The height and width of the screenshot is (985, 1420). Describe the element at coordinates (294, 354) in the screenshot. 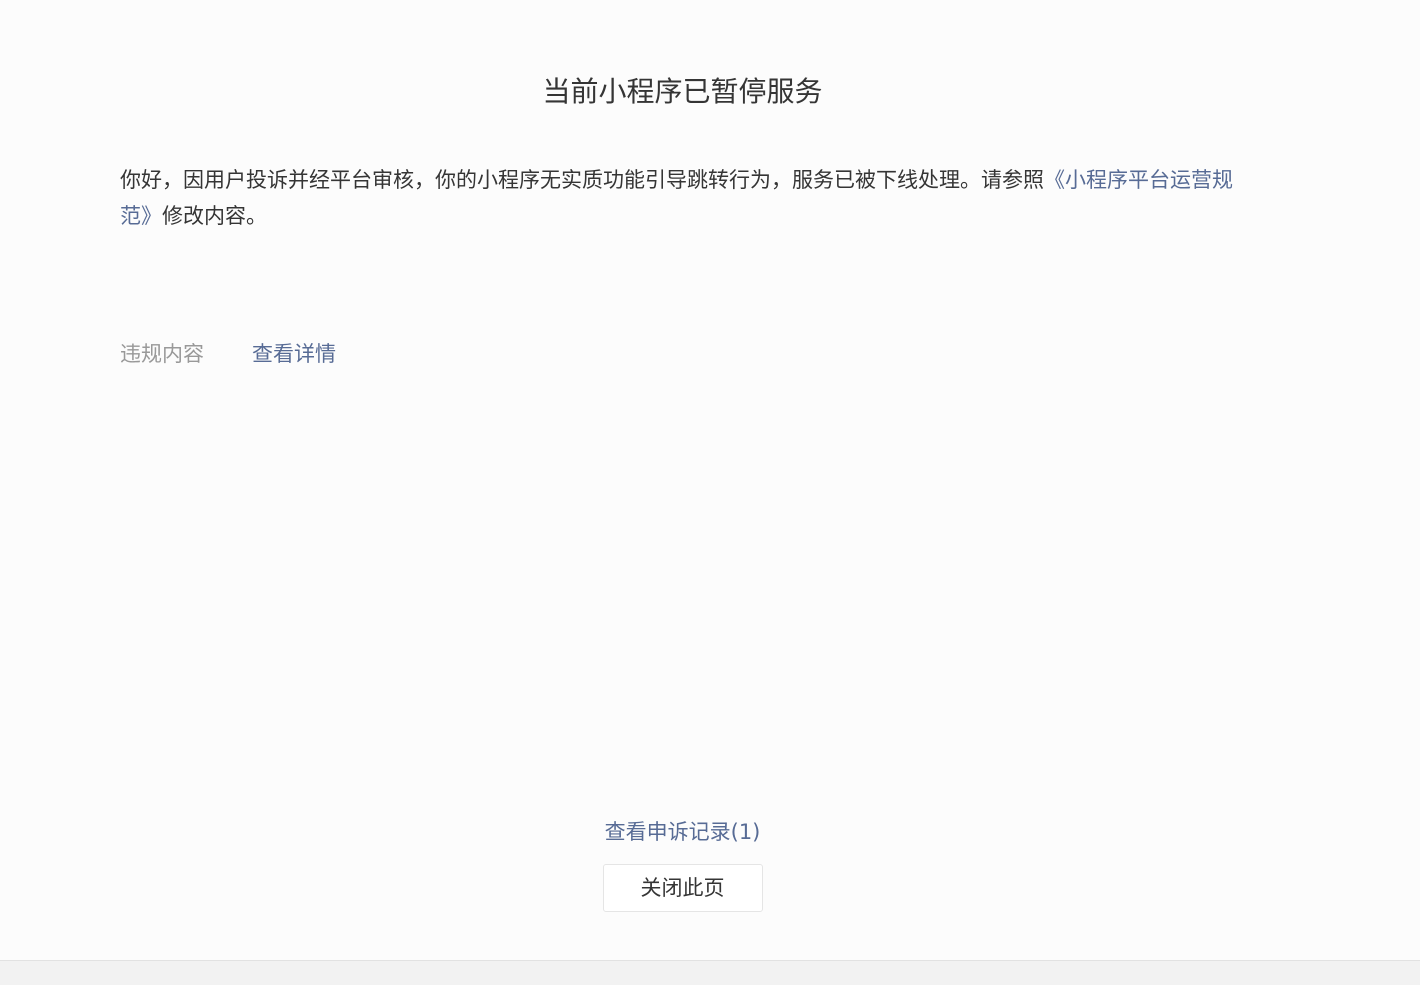

I see `view-details-link: 查看详情` at that location.